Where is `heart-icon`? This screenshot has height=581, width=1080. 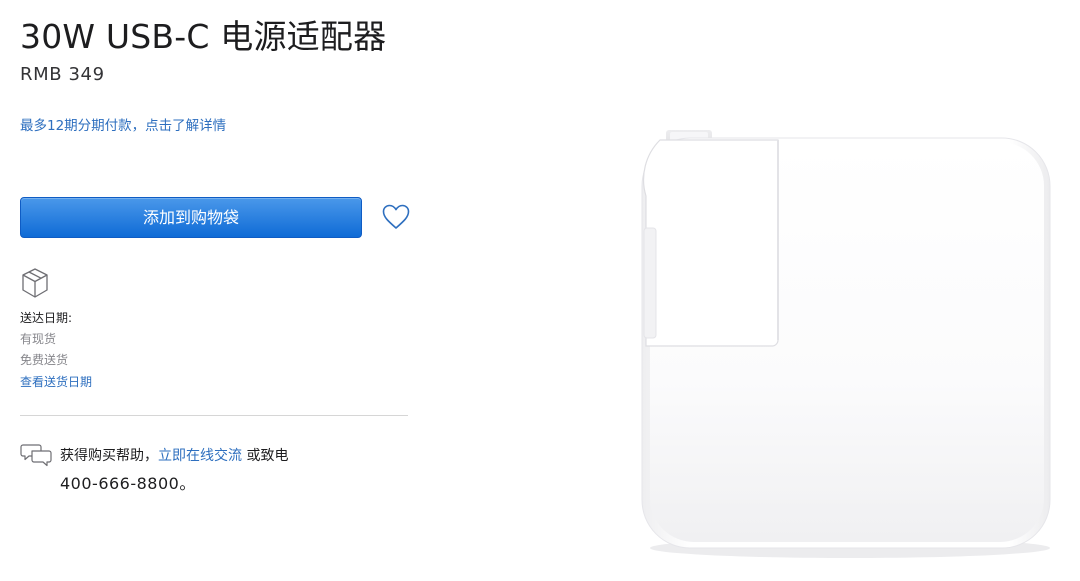 heart-icon is located at coordinates (396, 217).